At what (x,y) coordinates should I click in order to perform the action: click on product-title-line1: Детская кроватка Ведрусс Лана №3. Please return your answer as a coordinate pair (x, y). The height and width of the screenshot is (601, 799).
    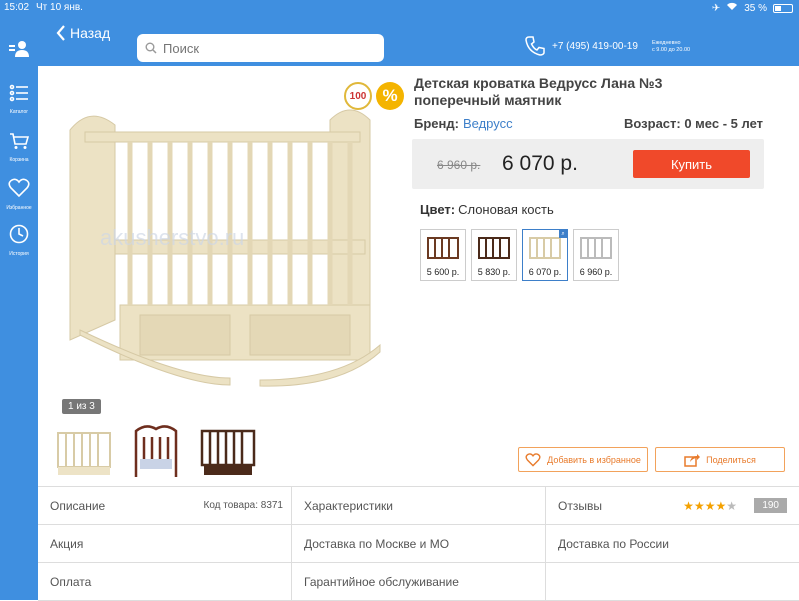
    Looking at the image, I should click on (538, 83).